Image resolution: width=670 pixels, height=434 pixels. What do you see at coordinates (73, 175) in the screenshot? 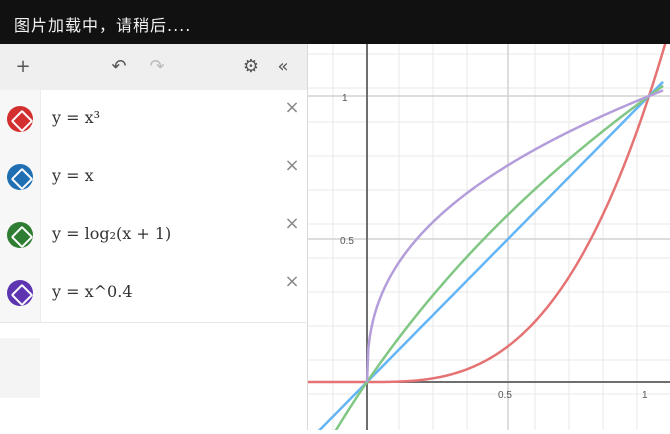
I see `expression-text: y = x` at bounding box center [73, 175].